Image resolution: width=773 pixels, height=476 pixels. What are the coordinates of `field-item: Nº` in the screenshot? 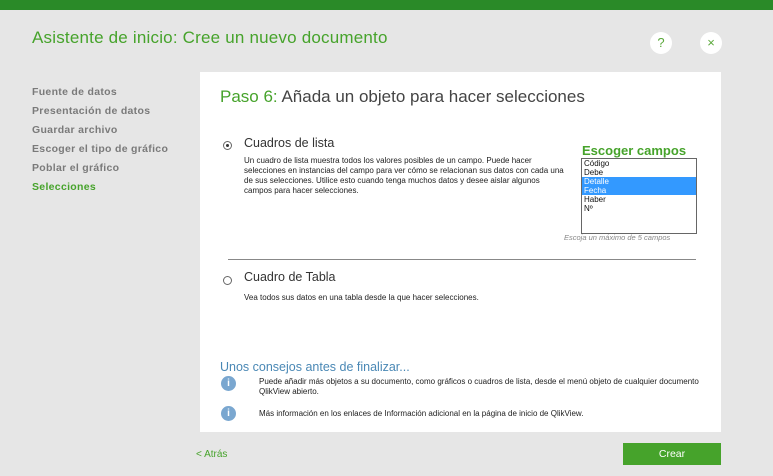 It's located at (639, 208).